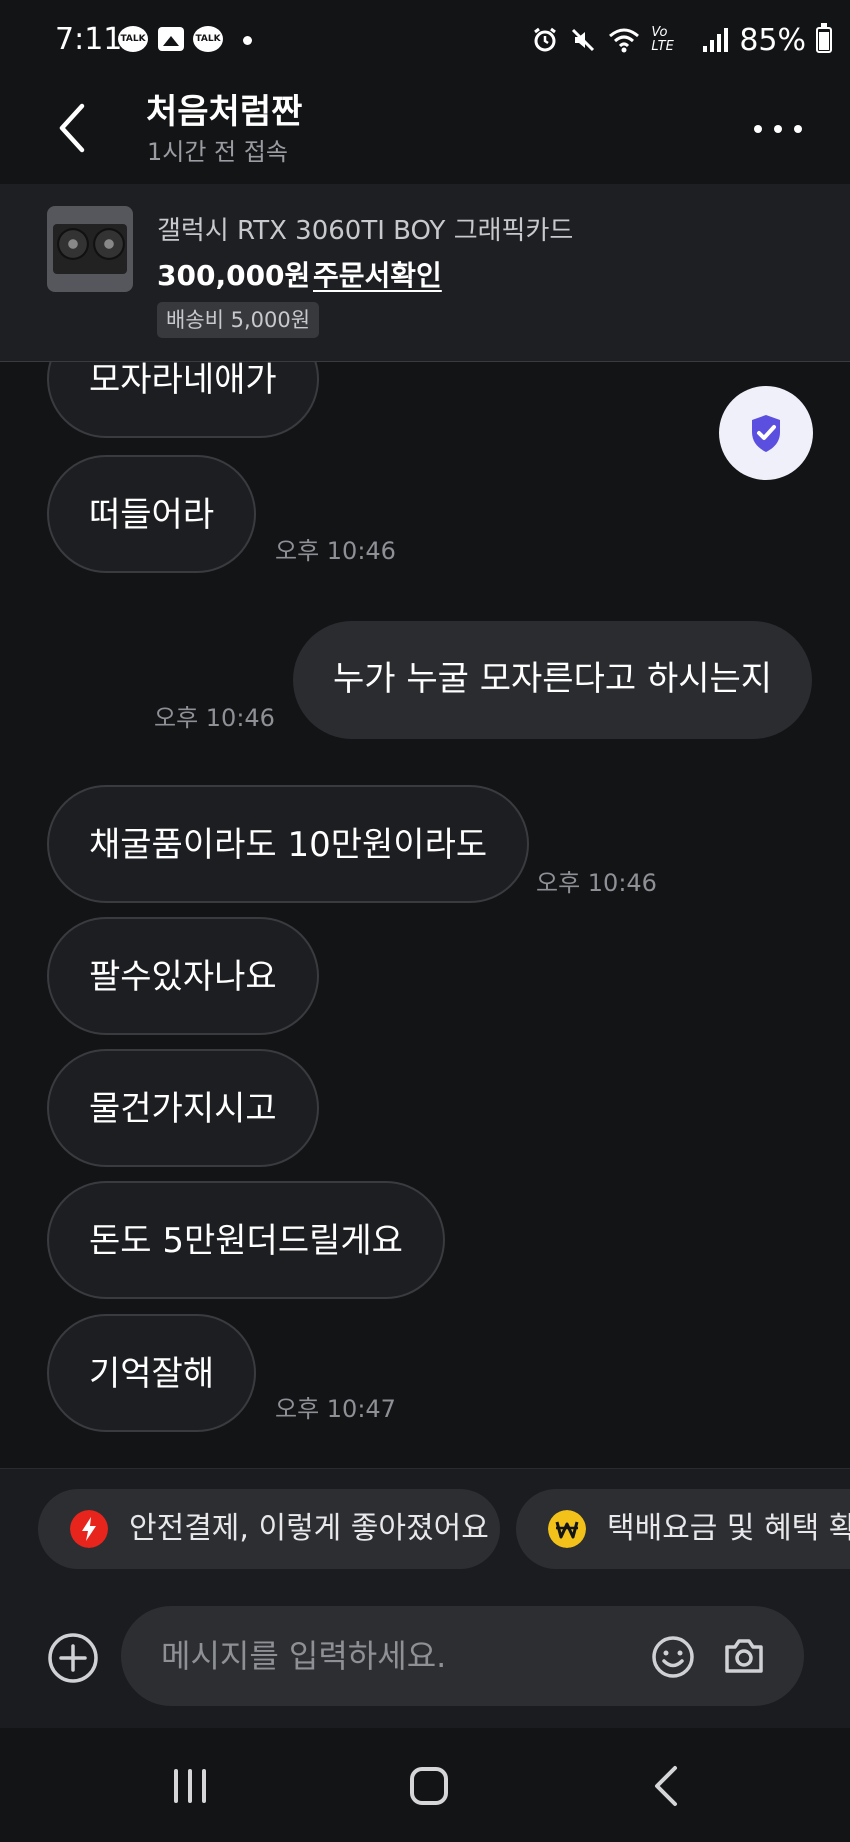  Describe the element at coordinates (567, 1529) in the screenshot. I see `won-icon` at that location.